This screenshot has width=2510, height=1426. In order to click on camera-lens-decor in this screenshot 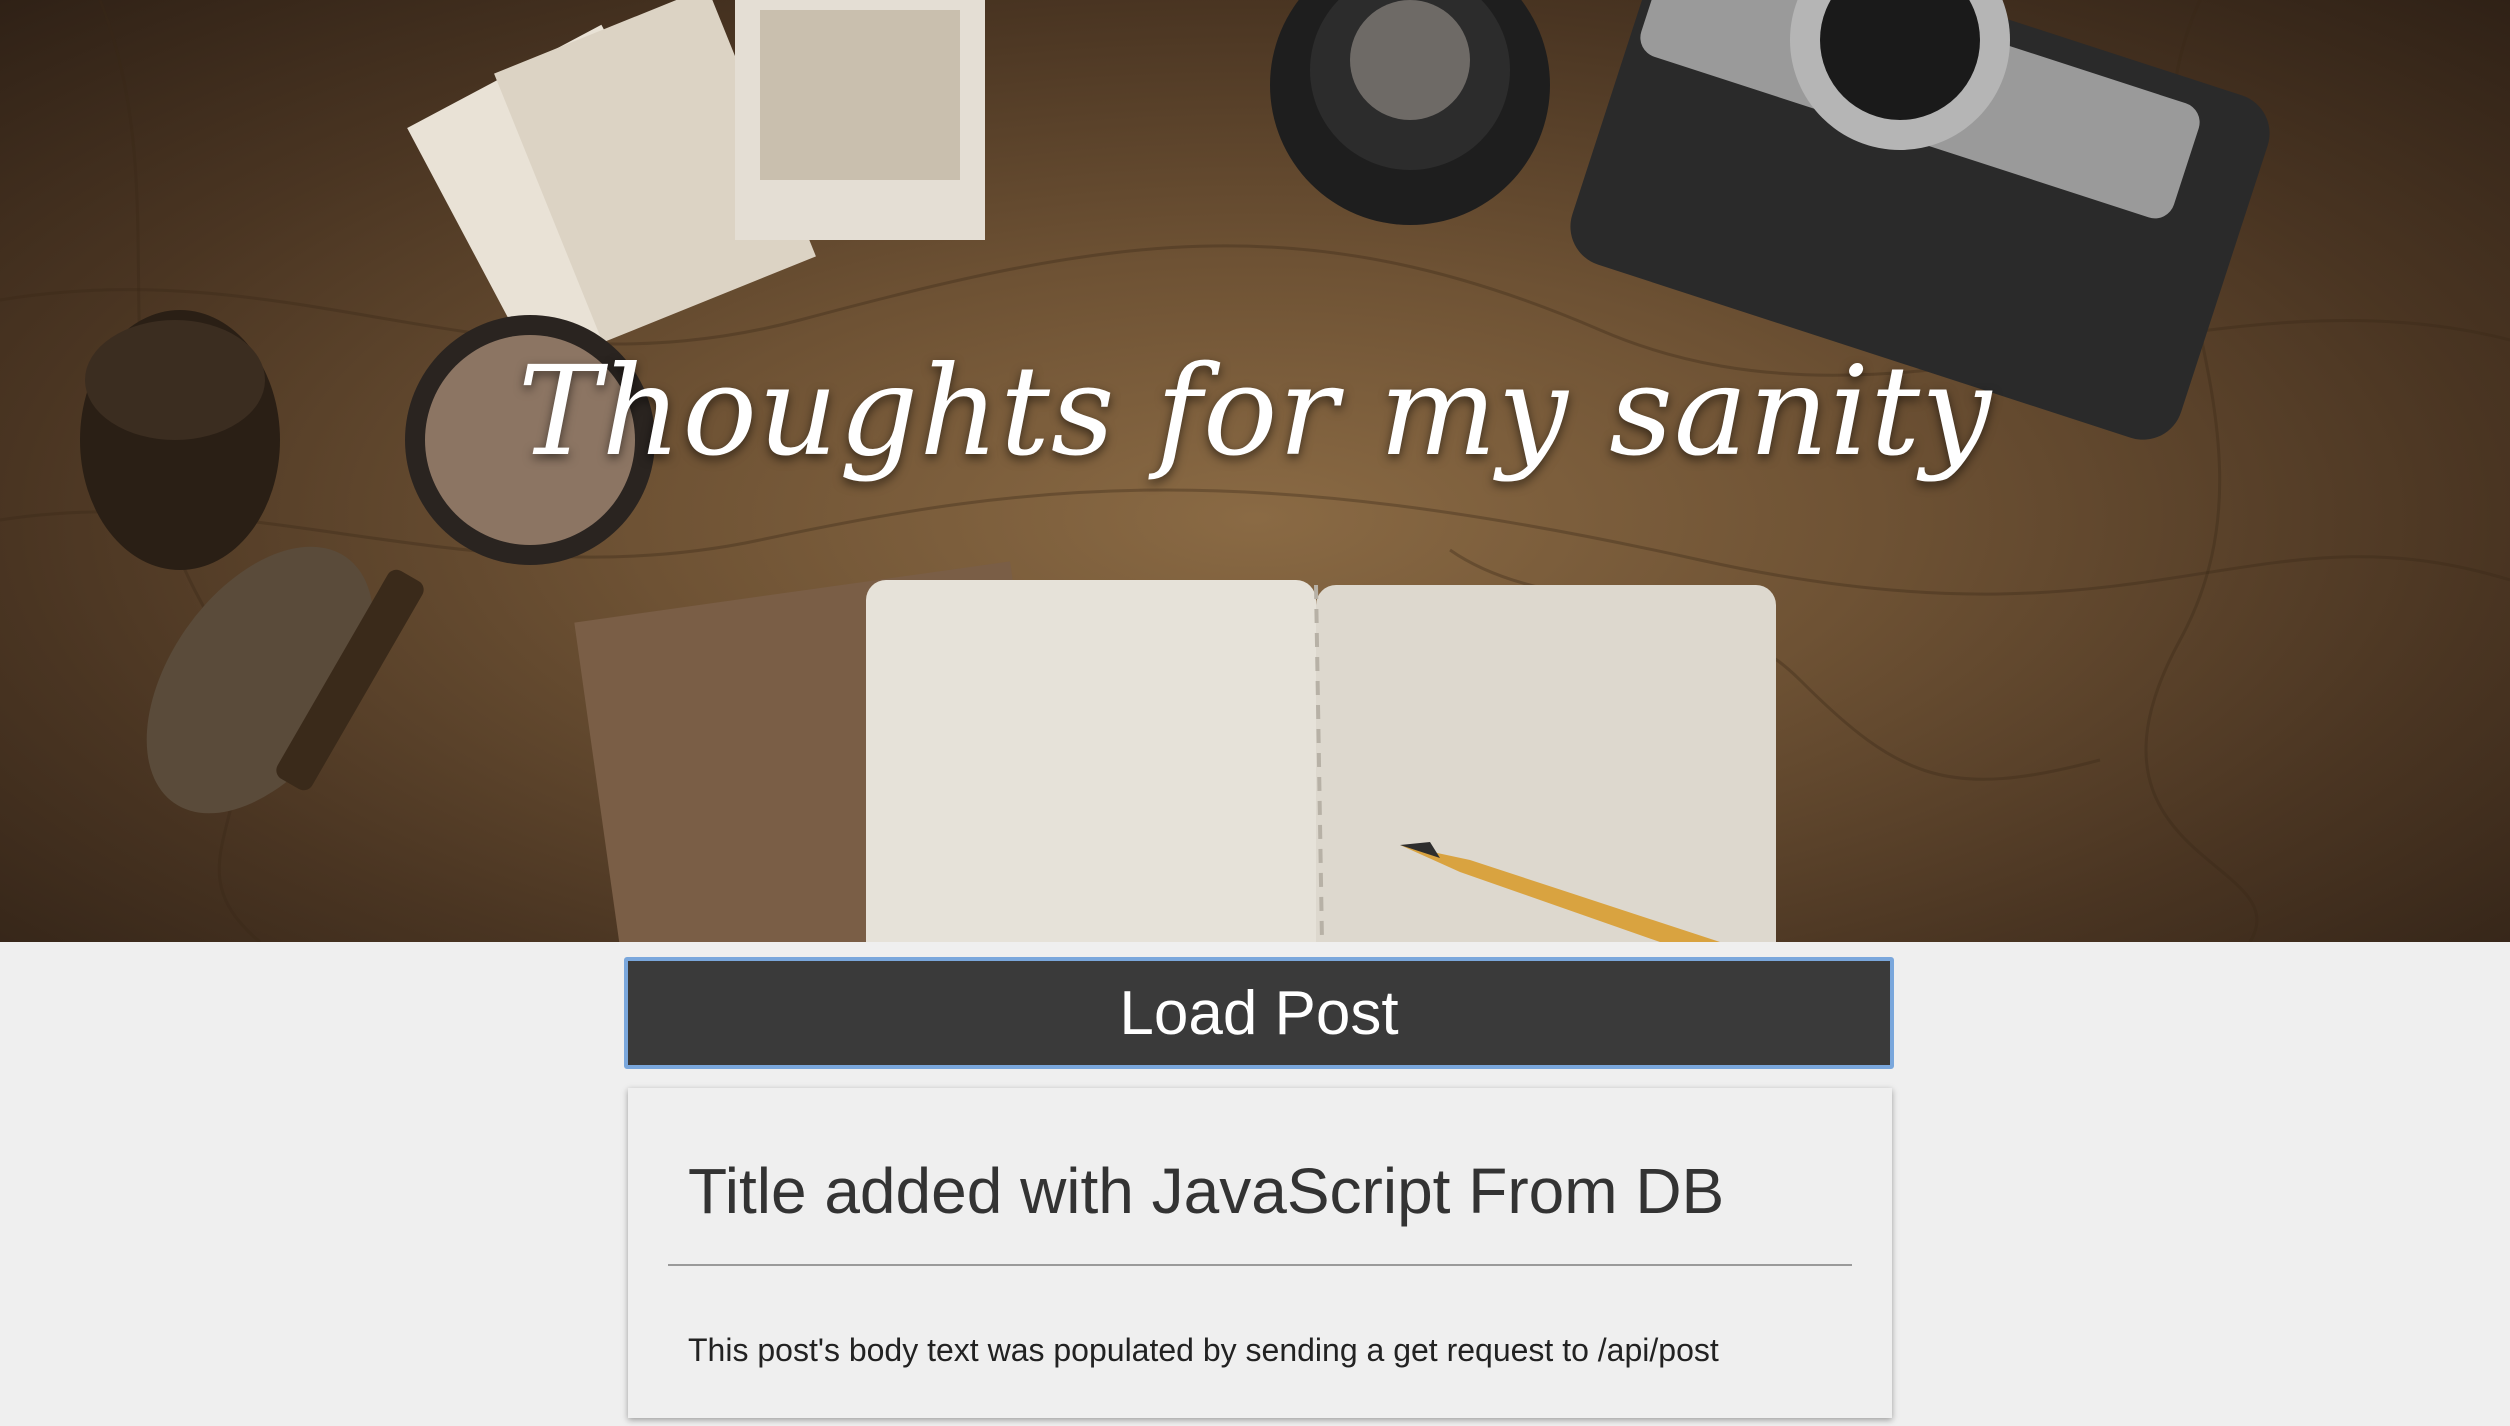, I will do `click(1410, 112)`.